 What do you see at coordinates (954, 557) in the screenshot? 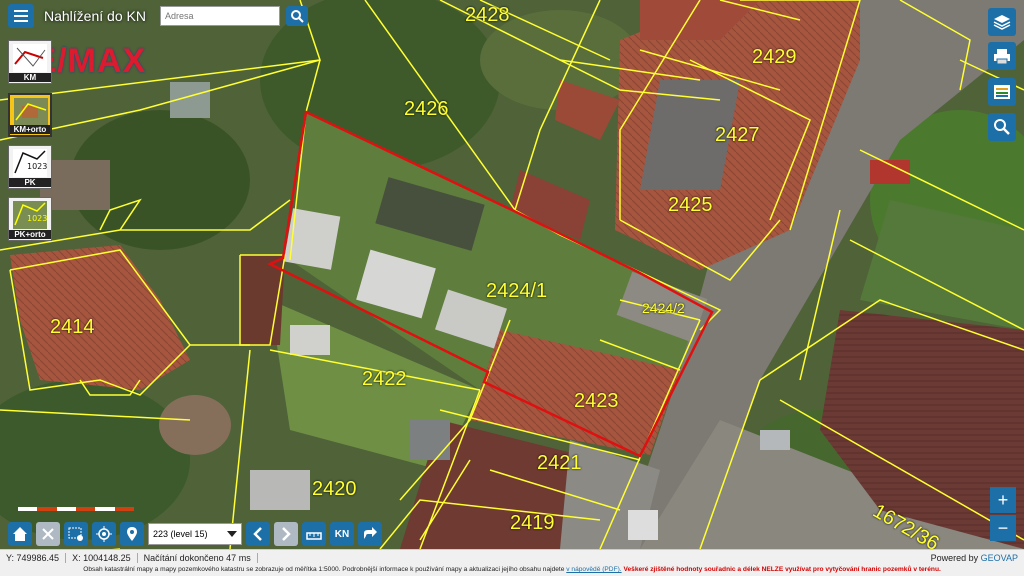
I see `powered-by-prefix: Powered by` at bounding box center [954, 557].